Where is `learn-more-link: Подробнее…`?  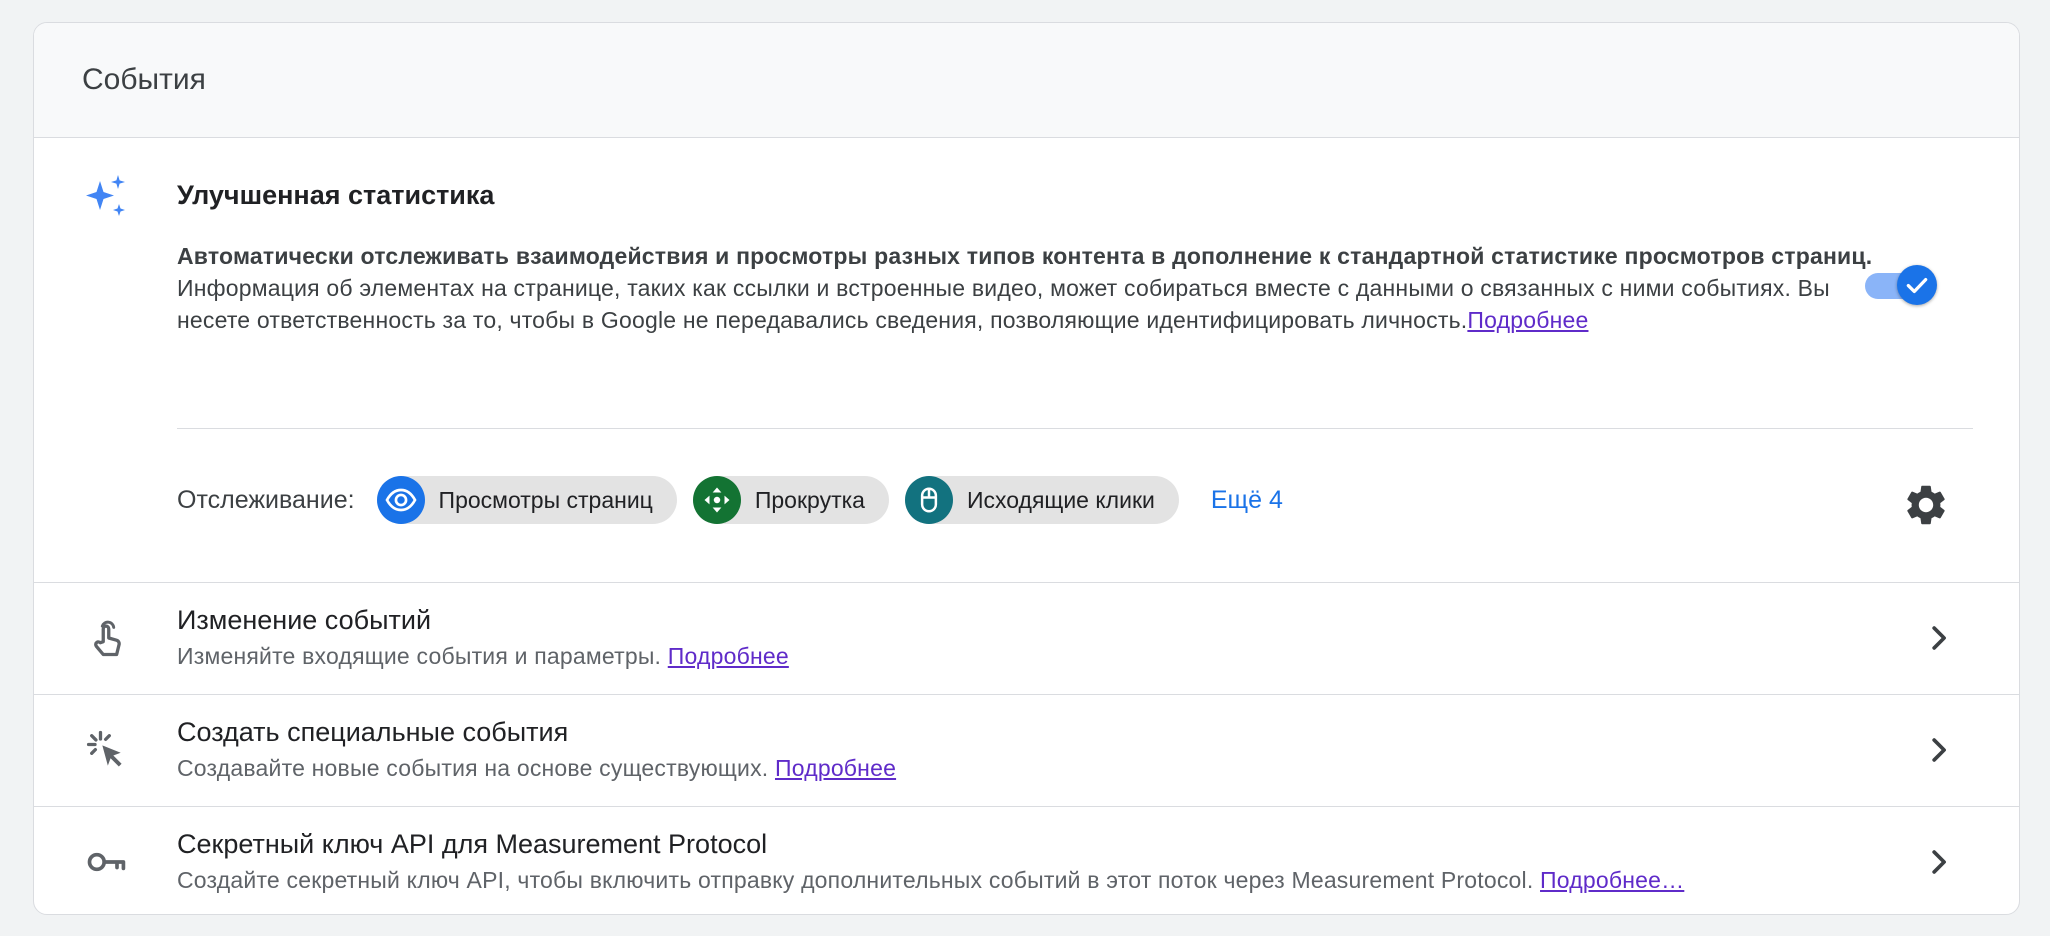 learn-more-link: Подробнее… is located at coordinates (1612, 880).